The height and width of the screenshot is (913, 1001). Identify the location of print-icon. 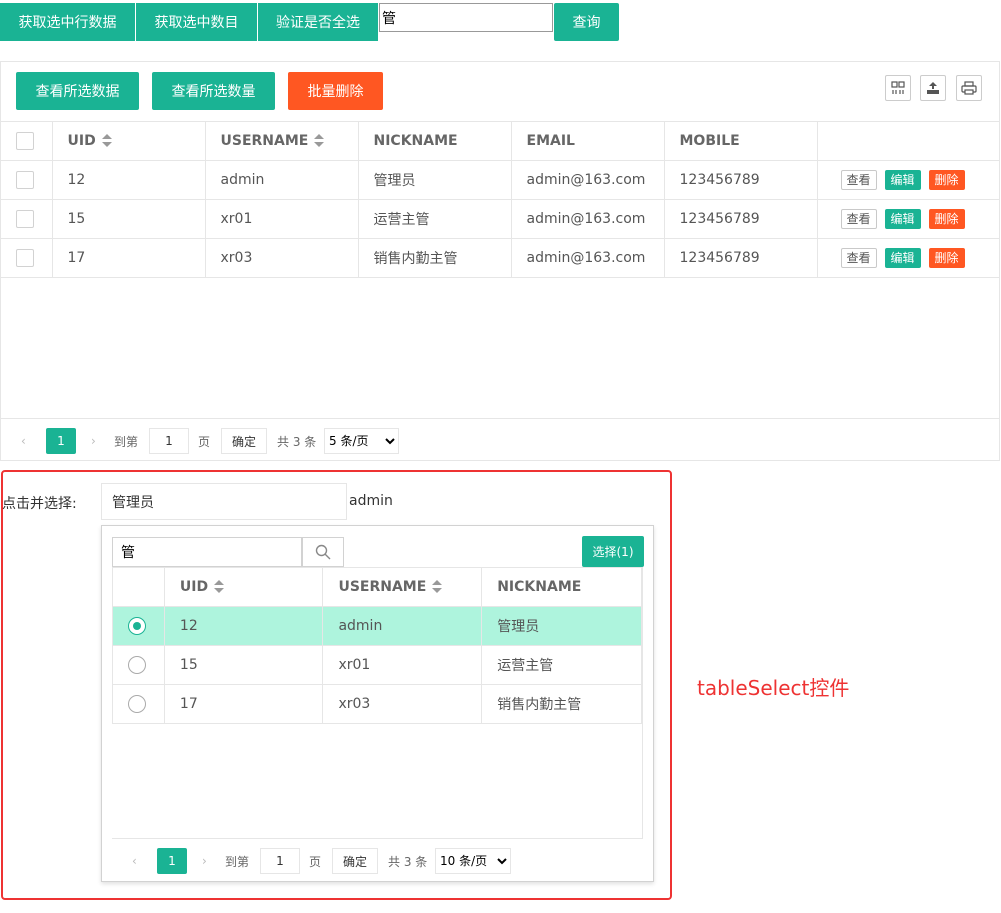
(969, 88).